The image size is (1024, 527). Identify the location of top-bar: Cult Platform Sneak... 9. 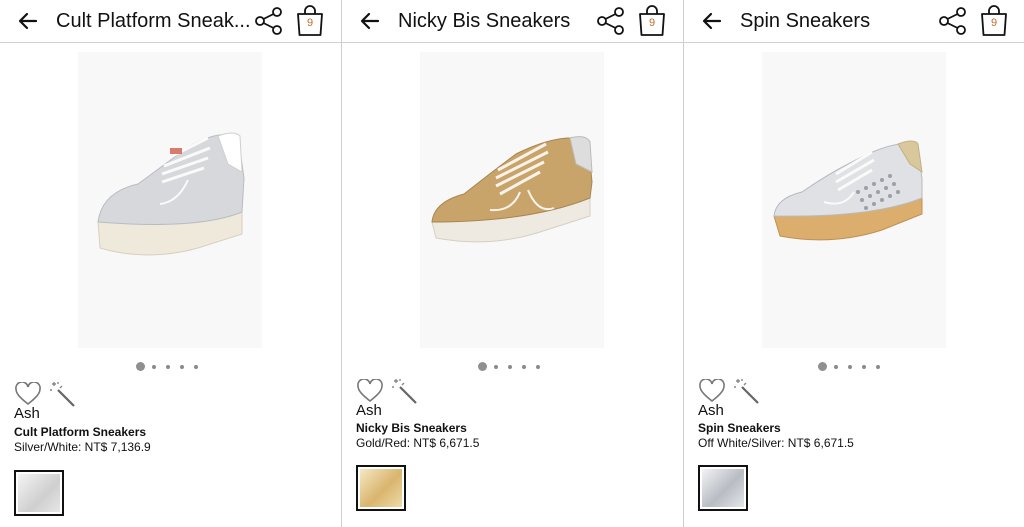
(170, 21).